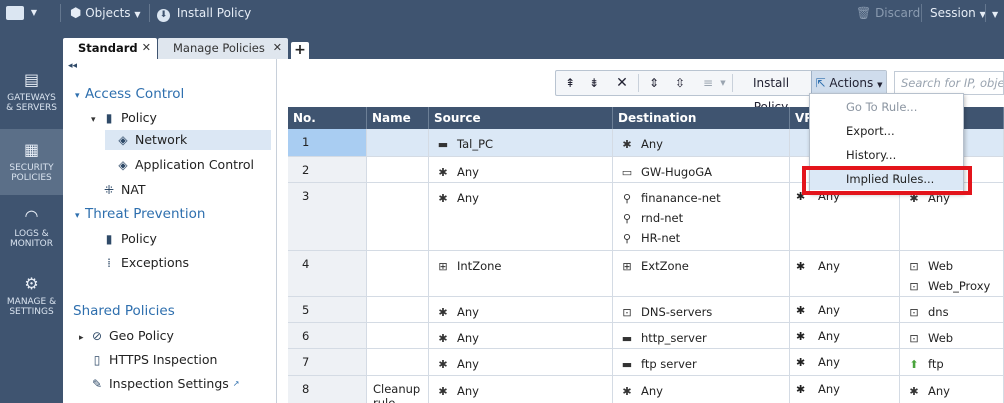  Describe the element at coordinates (327, 142) in the screenshot. I see `cell-no: 1` at that location.